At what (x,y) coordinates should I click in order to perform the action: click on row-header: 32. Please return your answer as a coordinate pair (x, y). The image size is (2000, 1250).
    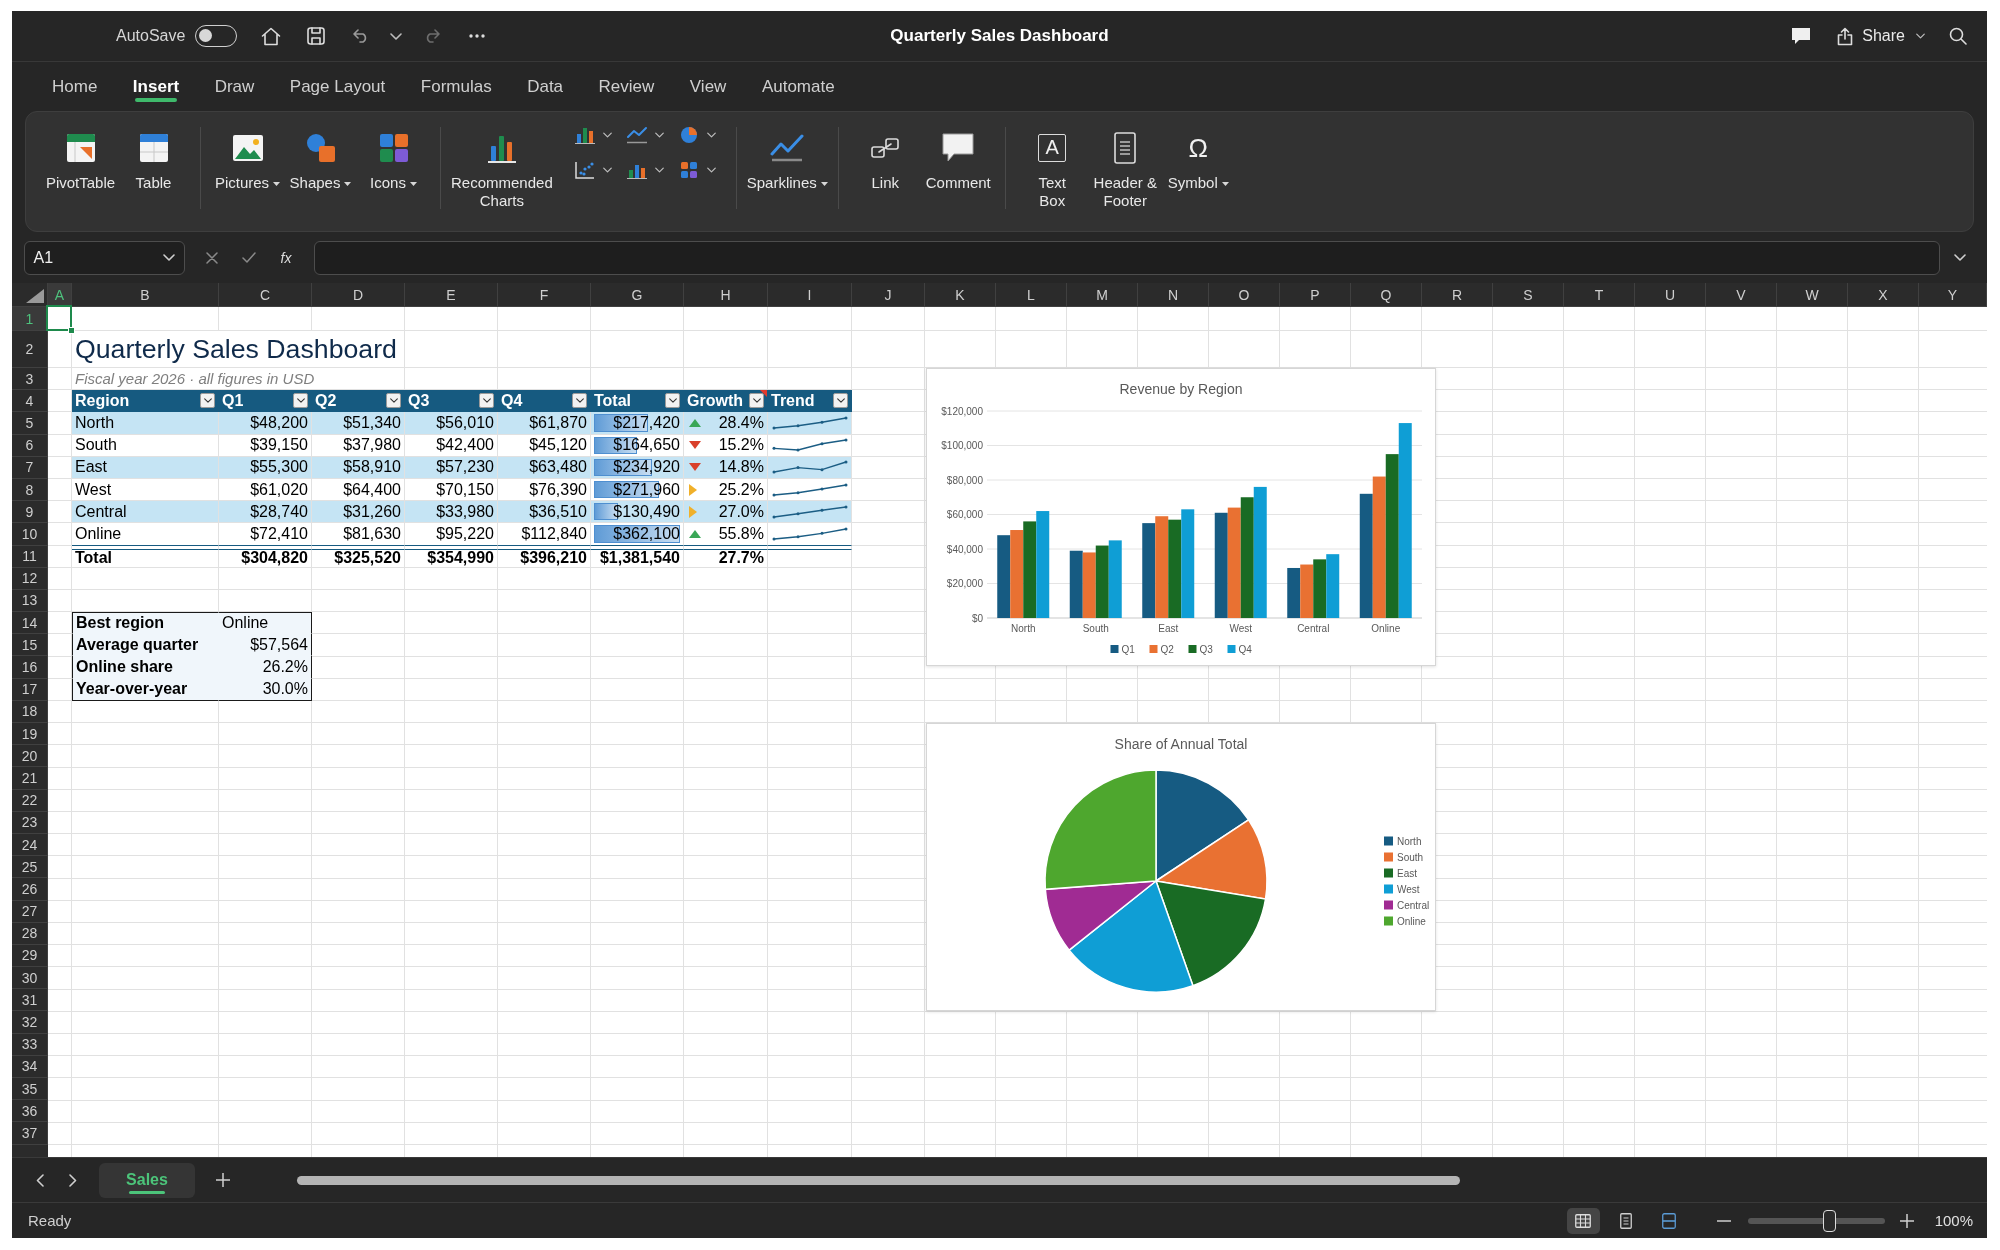
    Looking at the image, I should click on (30, 1022).